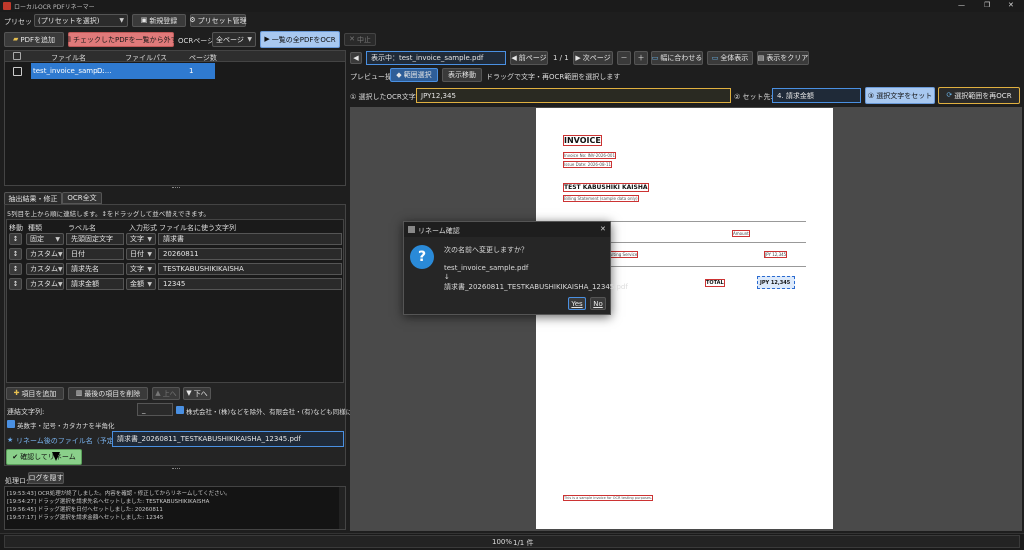 This screenshot has width=1024, height=550. Describe the element at coordinates (180, 410) in the screenshot. I see `remove-corp-checkbox` at that location.